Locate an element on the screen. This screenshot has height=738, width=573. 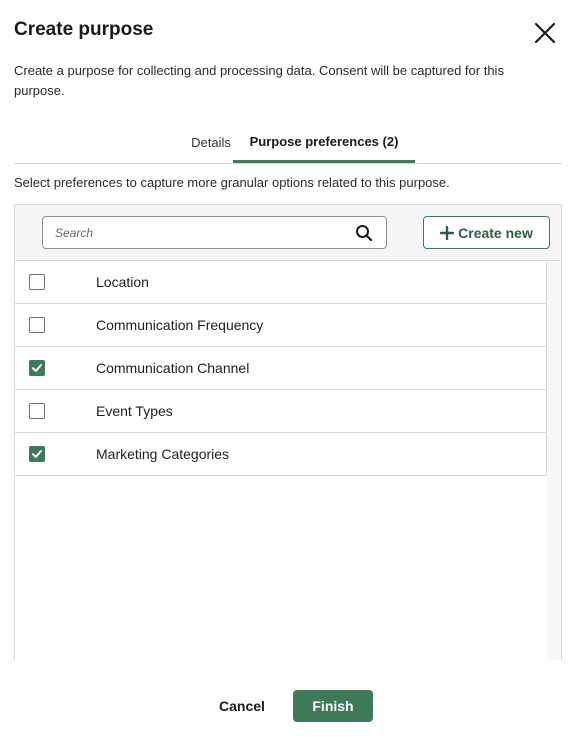
close-icon is located at coordinates (545, 33).